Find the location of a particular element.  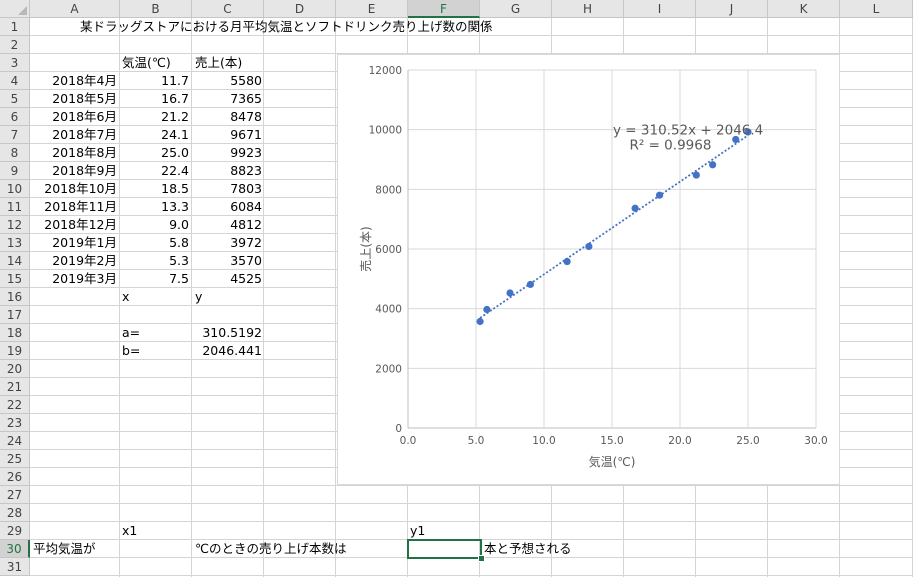

cell-temp: 22.4 is located at coordinates (154, 171).